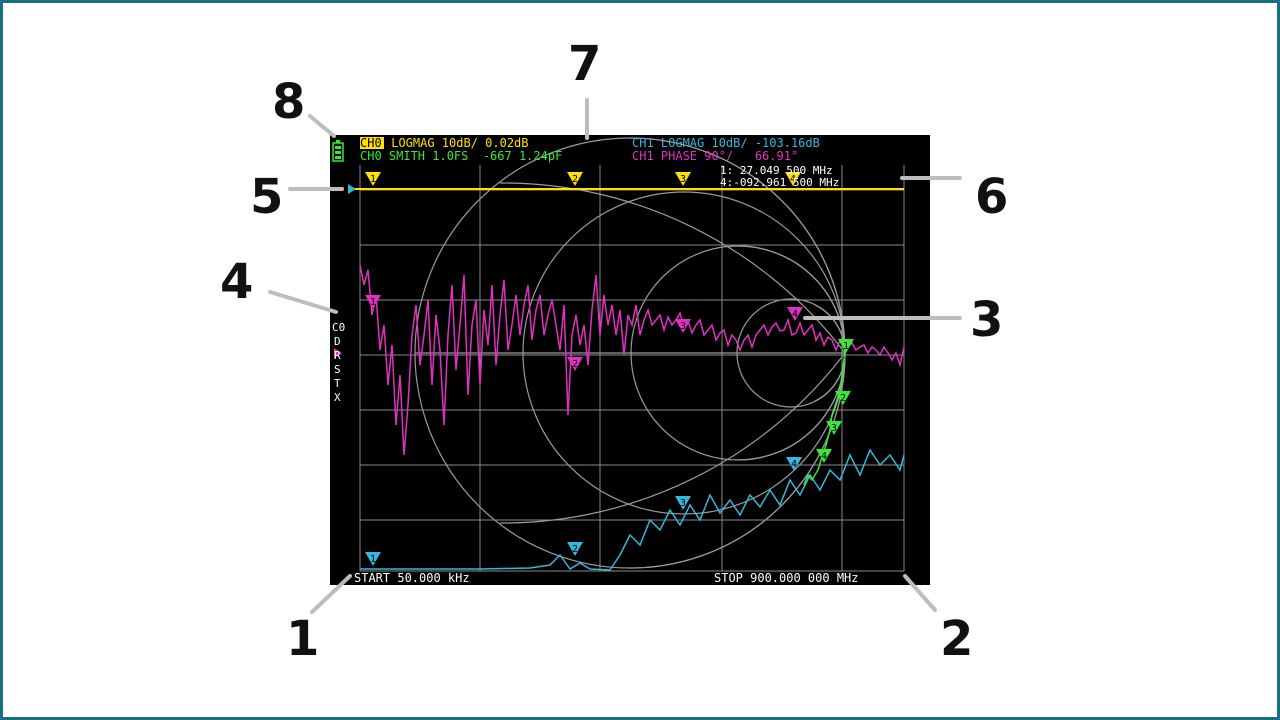 The width and height of the screenshot is (1280, 720). What do you see at coordinates (834, 428) in the screenshot?
I see `green-marker-label: 3` at bounding box center [834, 428].